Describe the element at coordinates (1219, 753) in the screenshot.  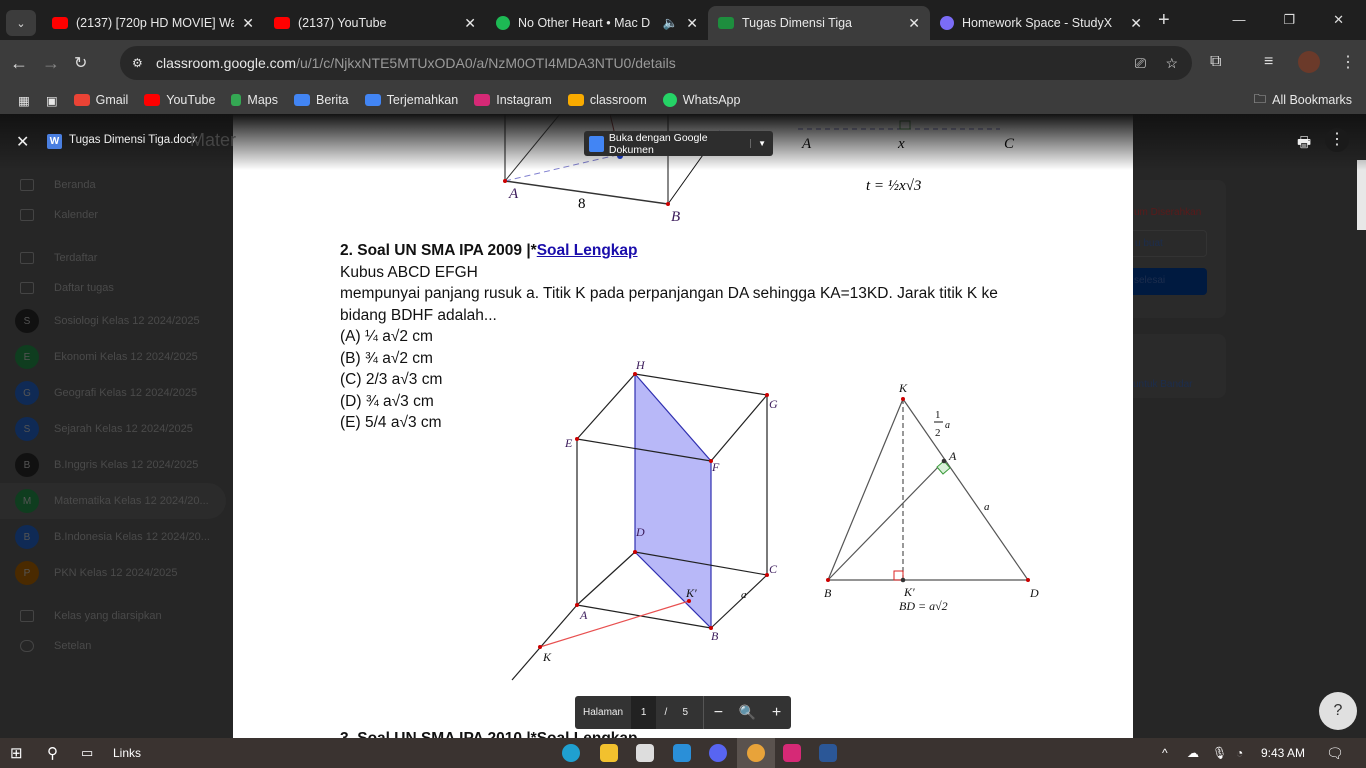
I see `microphone-icon: 🎙` at that location.